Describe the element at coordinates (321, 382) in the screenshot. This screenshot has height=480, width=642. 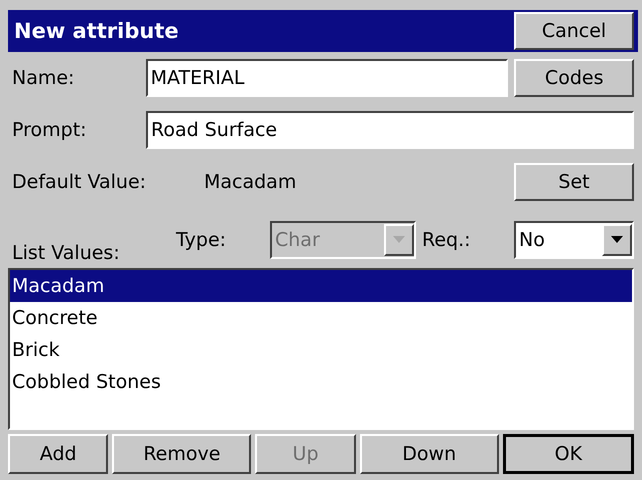
I see `list-item: Cobbled Stones` at that location.